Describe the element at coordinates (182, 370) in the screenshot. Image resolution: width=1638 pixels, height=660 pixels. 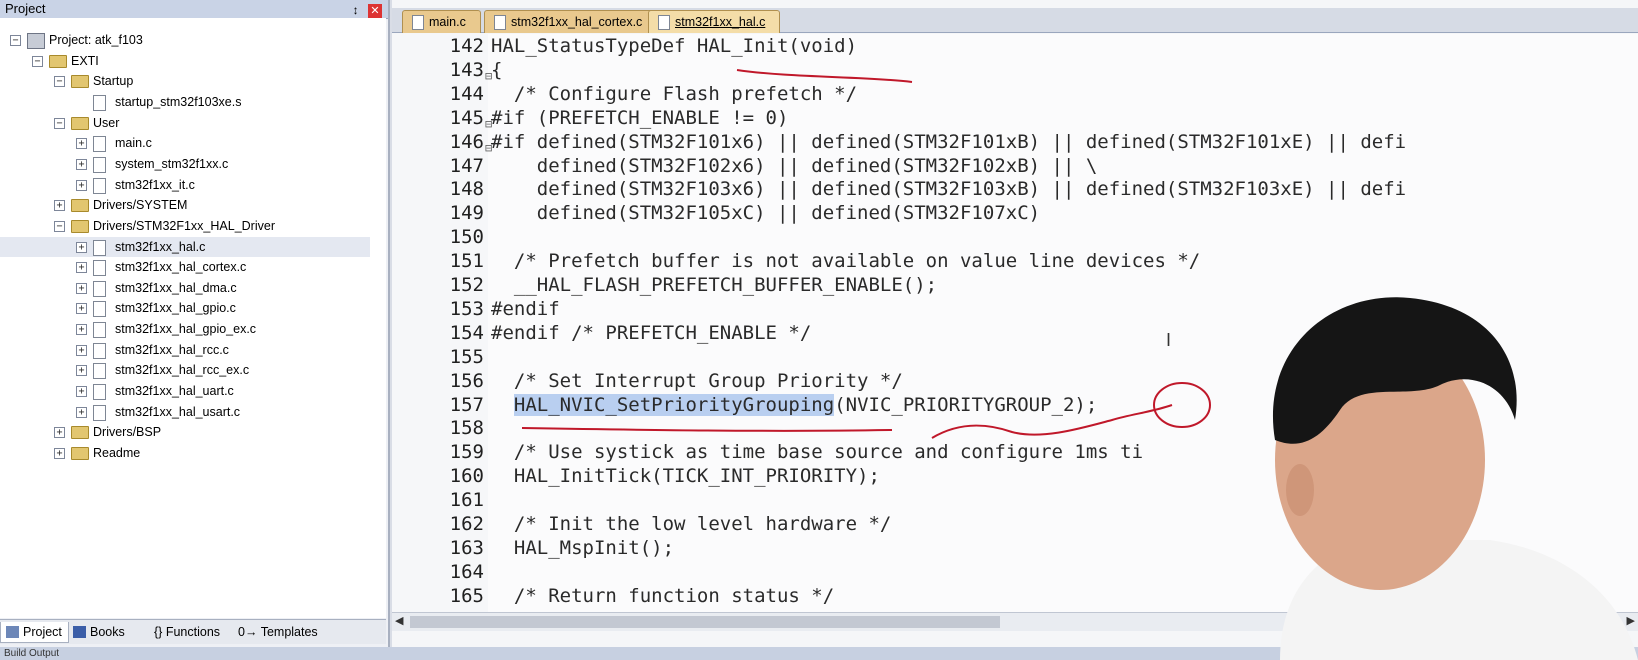
I see `tree-item-label: stm32f1xx_hal_rcc_ex.c` at that location.